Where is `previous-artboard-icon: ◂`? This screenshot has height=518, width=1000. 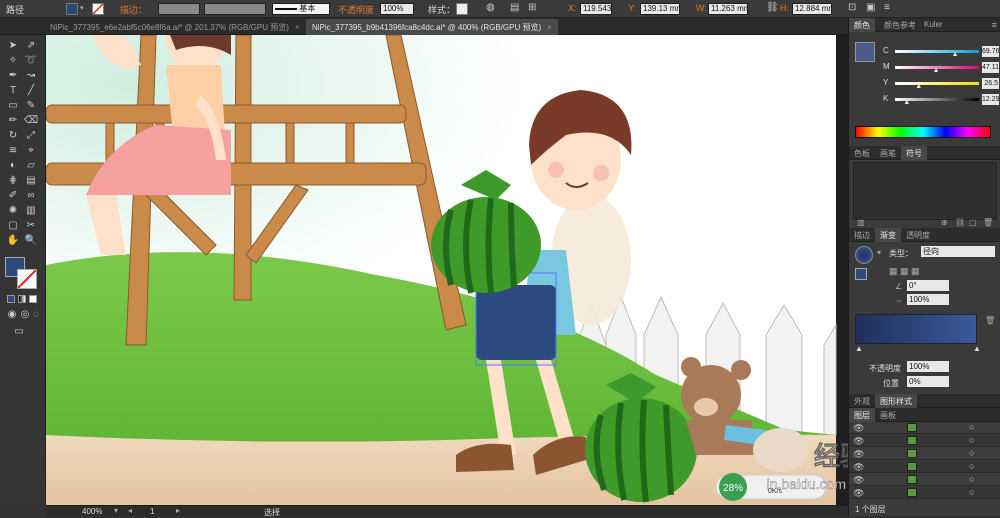 previous-artboard-icon: ◂ is located at coordinates (130, 510).